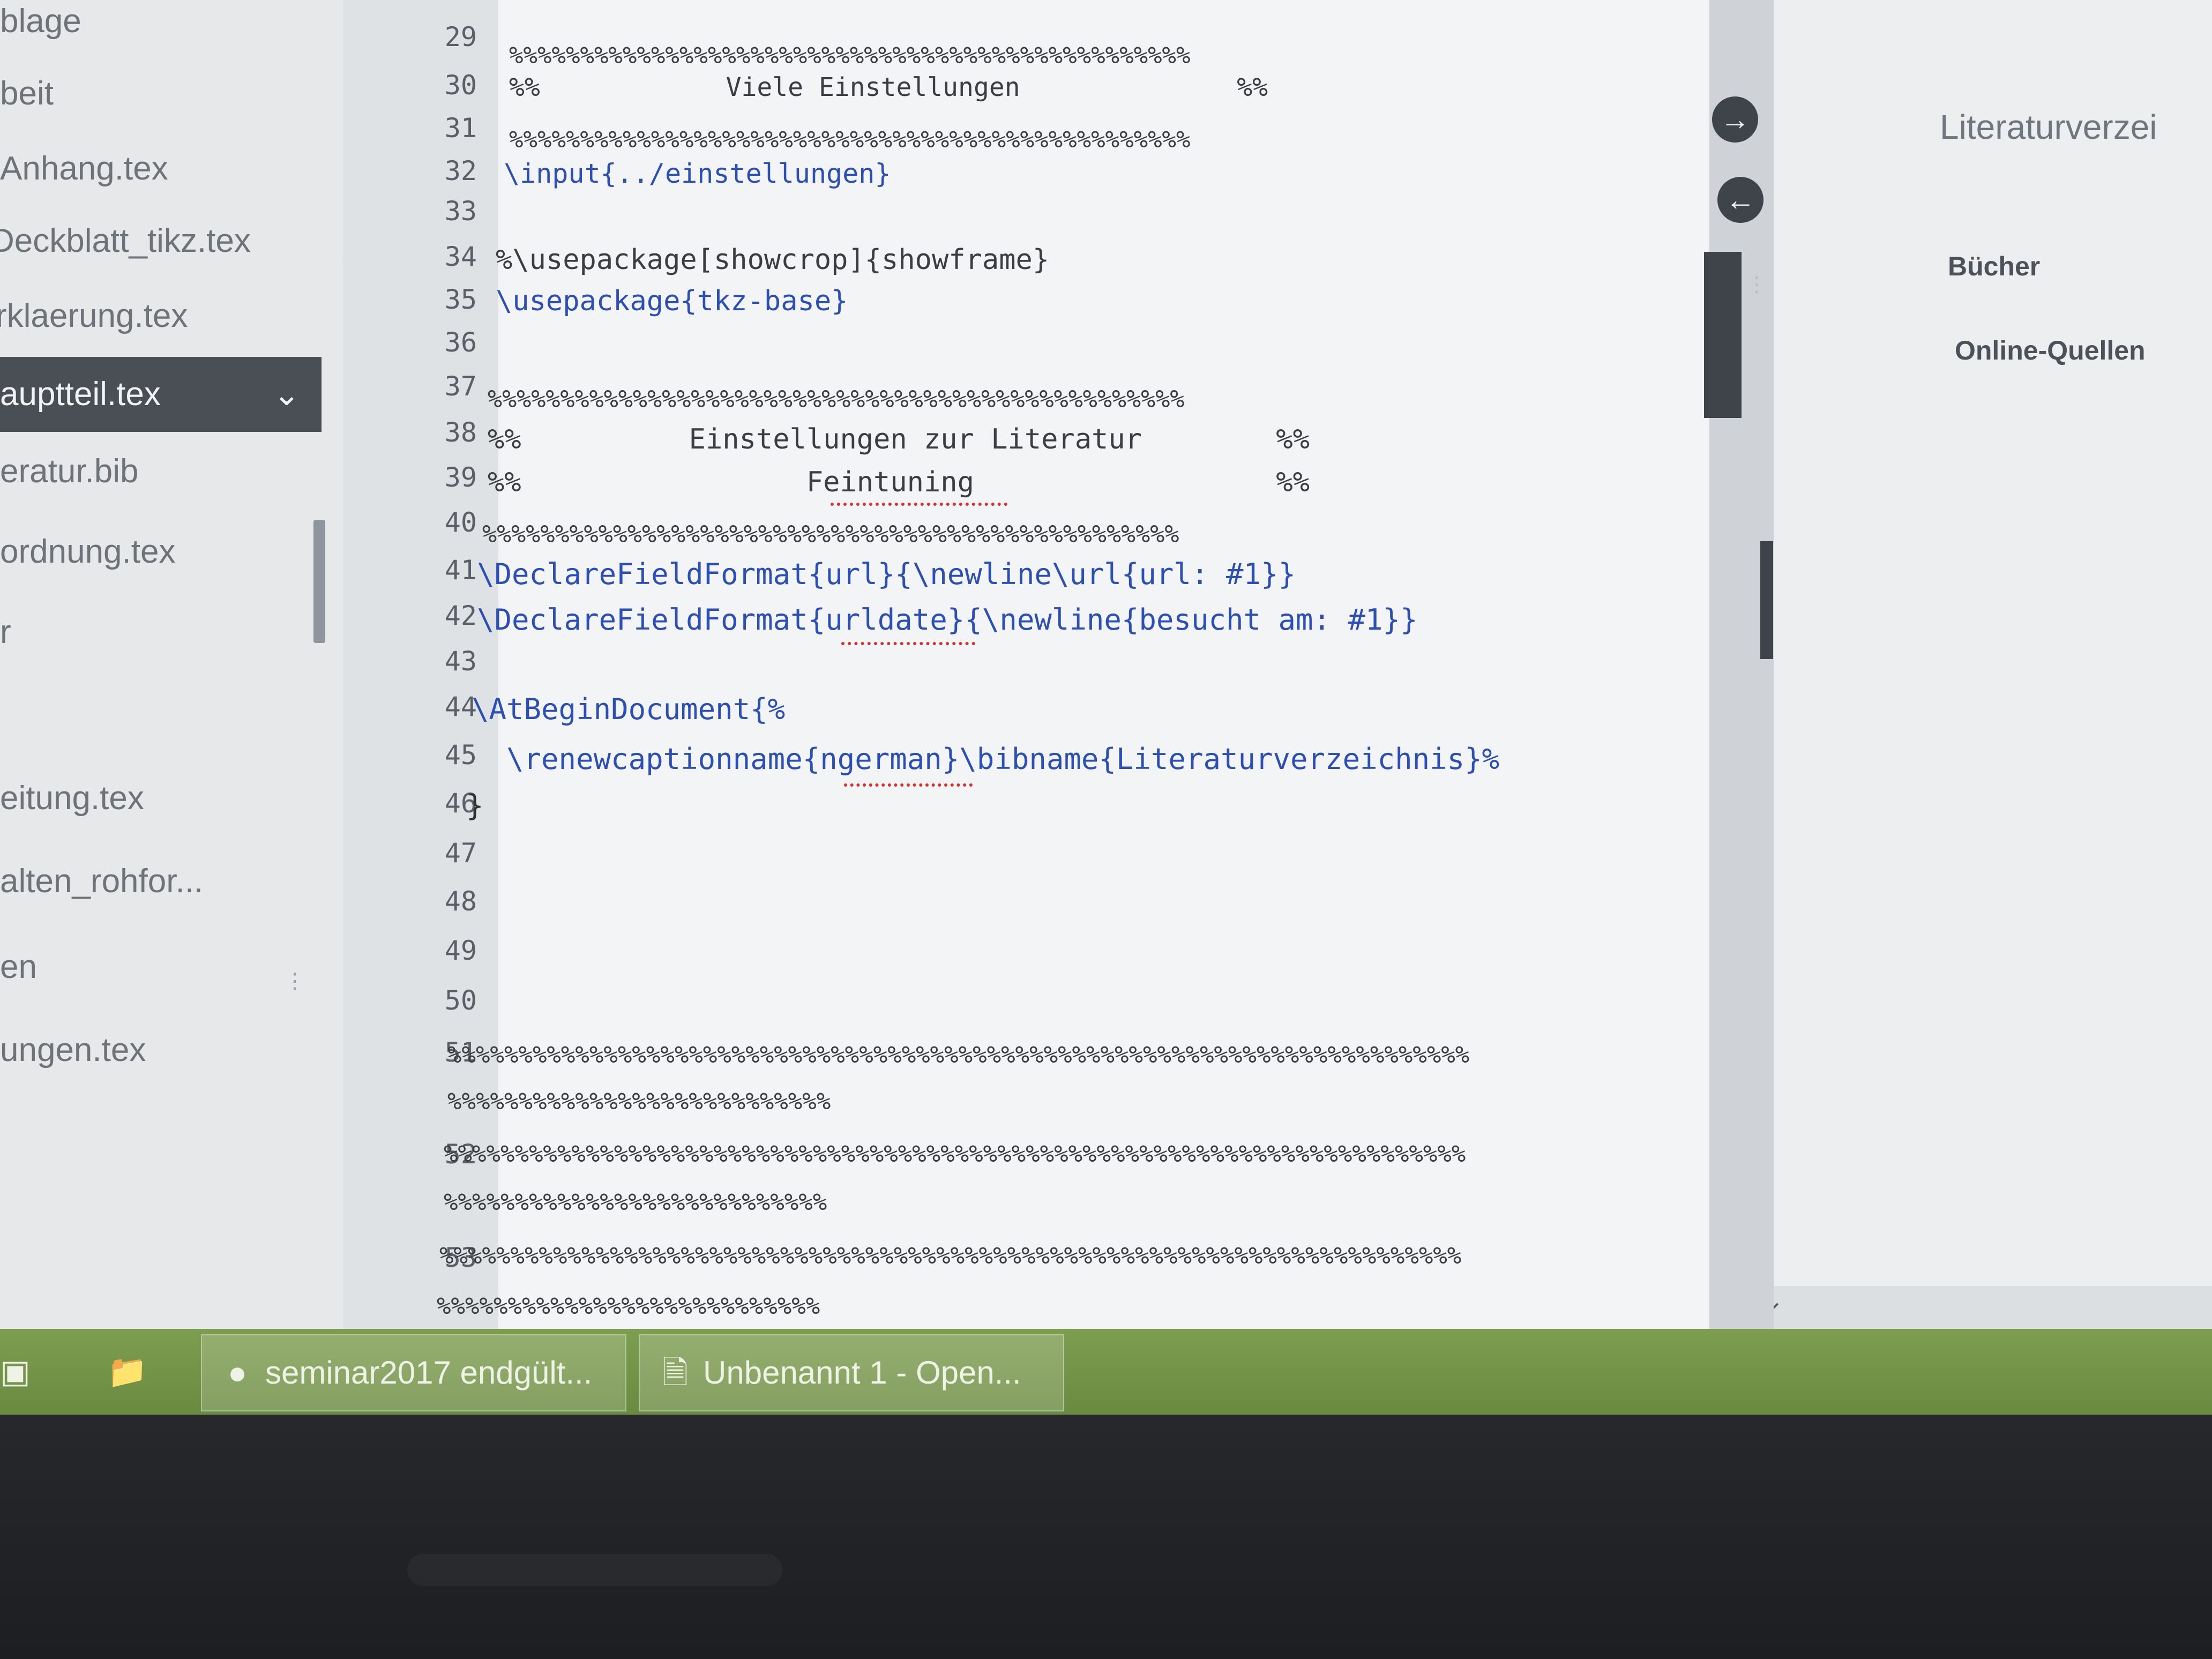  Describe the element at coordinates (899, 482) in the screenshot. I see `code-line: %% Feintuning %%` at that location.